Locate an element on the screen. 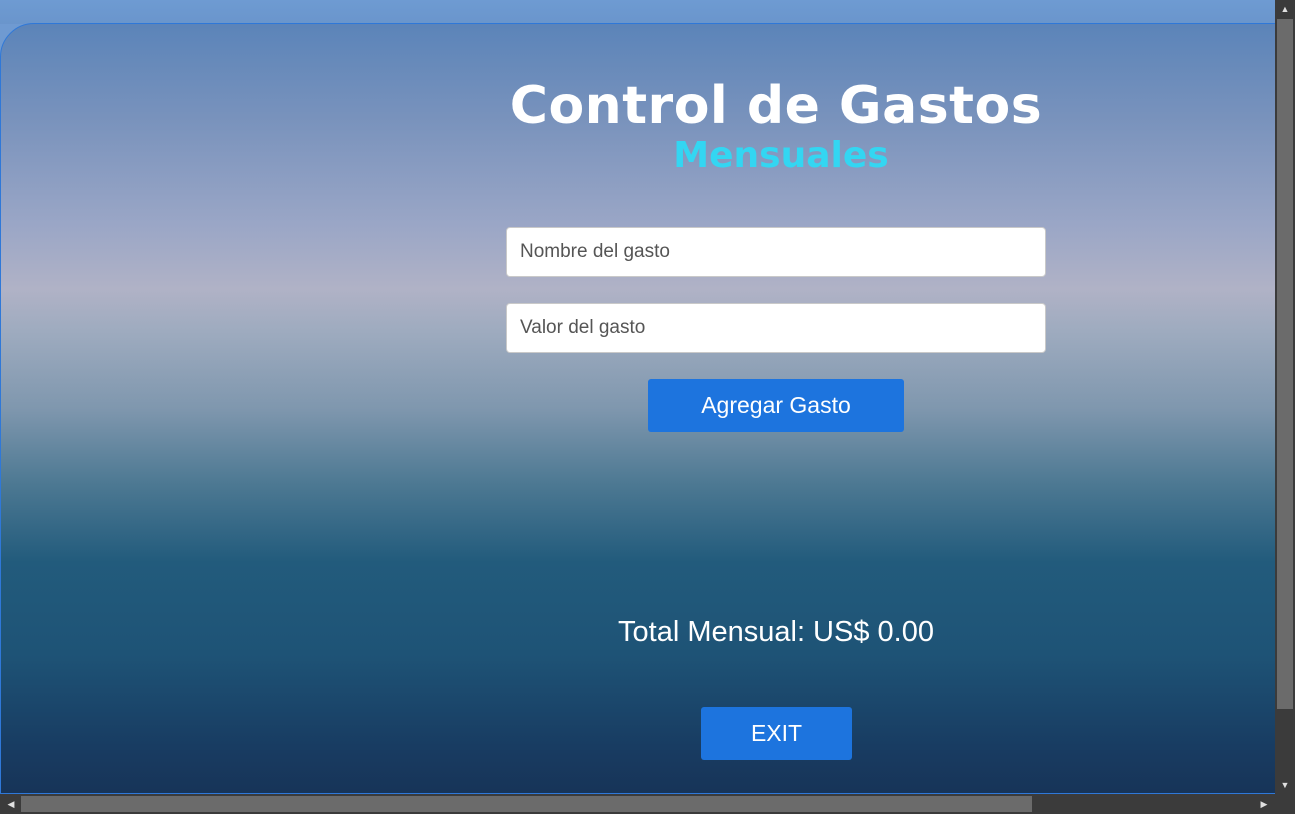 This screenshot has width=1295, height=814. vertical-scrollbar: ▲ ▼ is located at coordinates (1285, 397).